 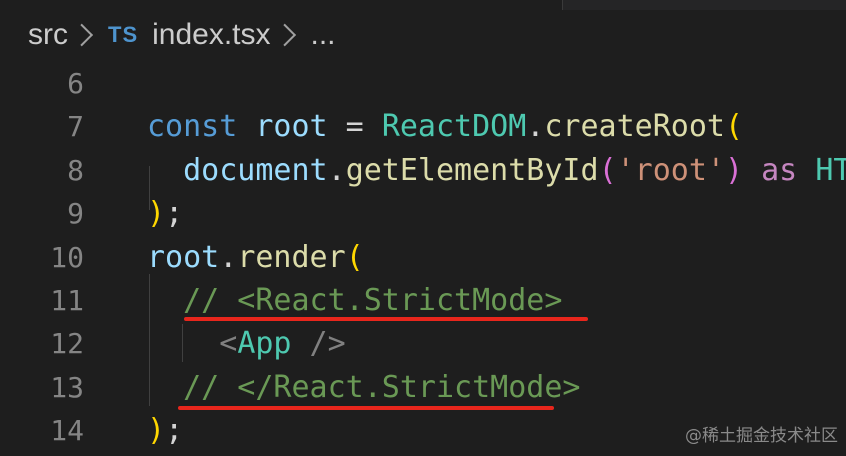 I want to click on code-text: // </React.StrictMode>, so click(x=363, y=387).